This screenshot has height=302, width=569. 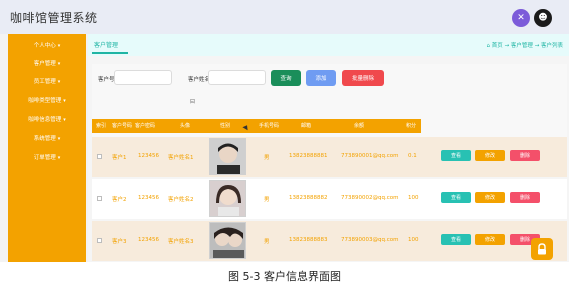 What do you see at coordinates (110, 53) in the screenshot?
I see `tab-underline` at bounding box center [110, 53].